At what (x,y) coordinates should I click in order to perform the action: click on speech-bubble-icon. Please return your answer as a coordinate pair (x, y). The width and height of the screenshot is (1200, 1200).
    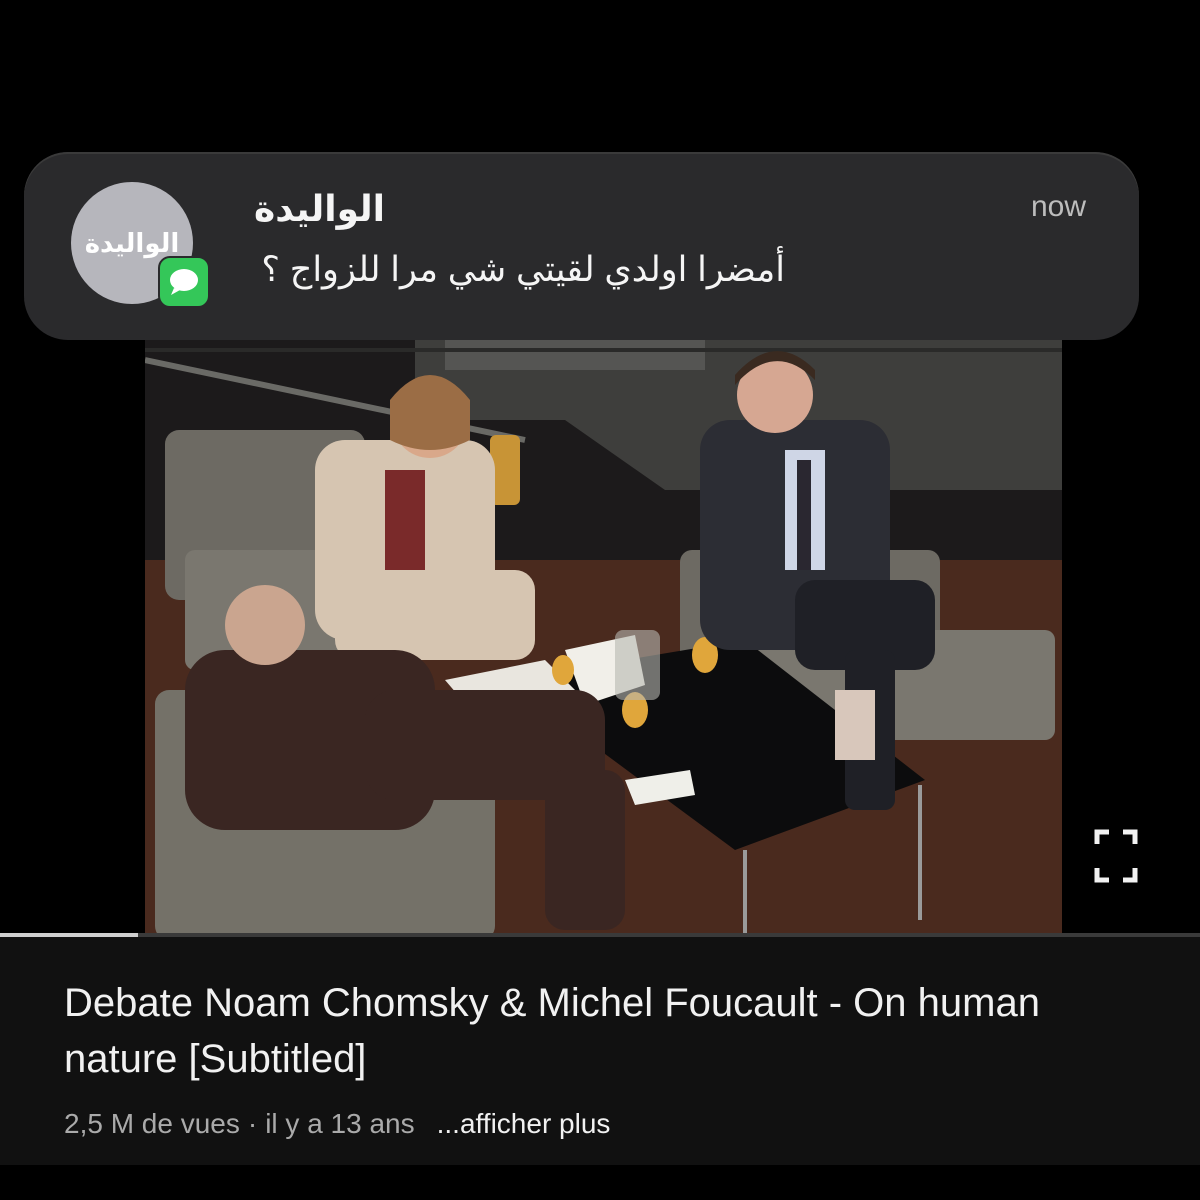
    Looking at the image, I should click on (184, 282).